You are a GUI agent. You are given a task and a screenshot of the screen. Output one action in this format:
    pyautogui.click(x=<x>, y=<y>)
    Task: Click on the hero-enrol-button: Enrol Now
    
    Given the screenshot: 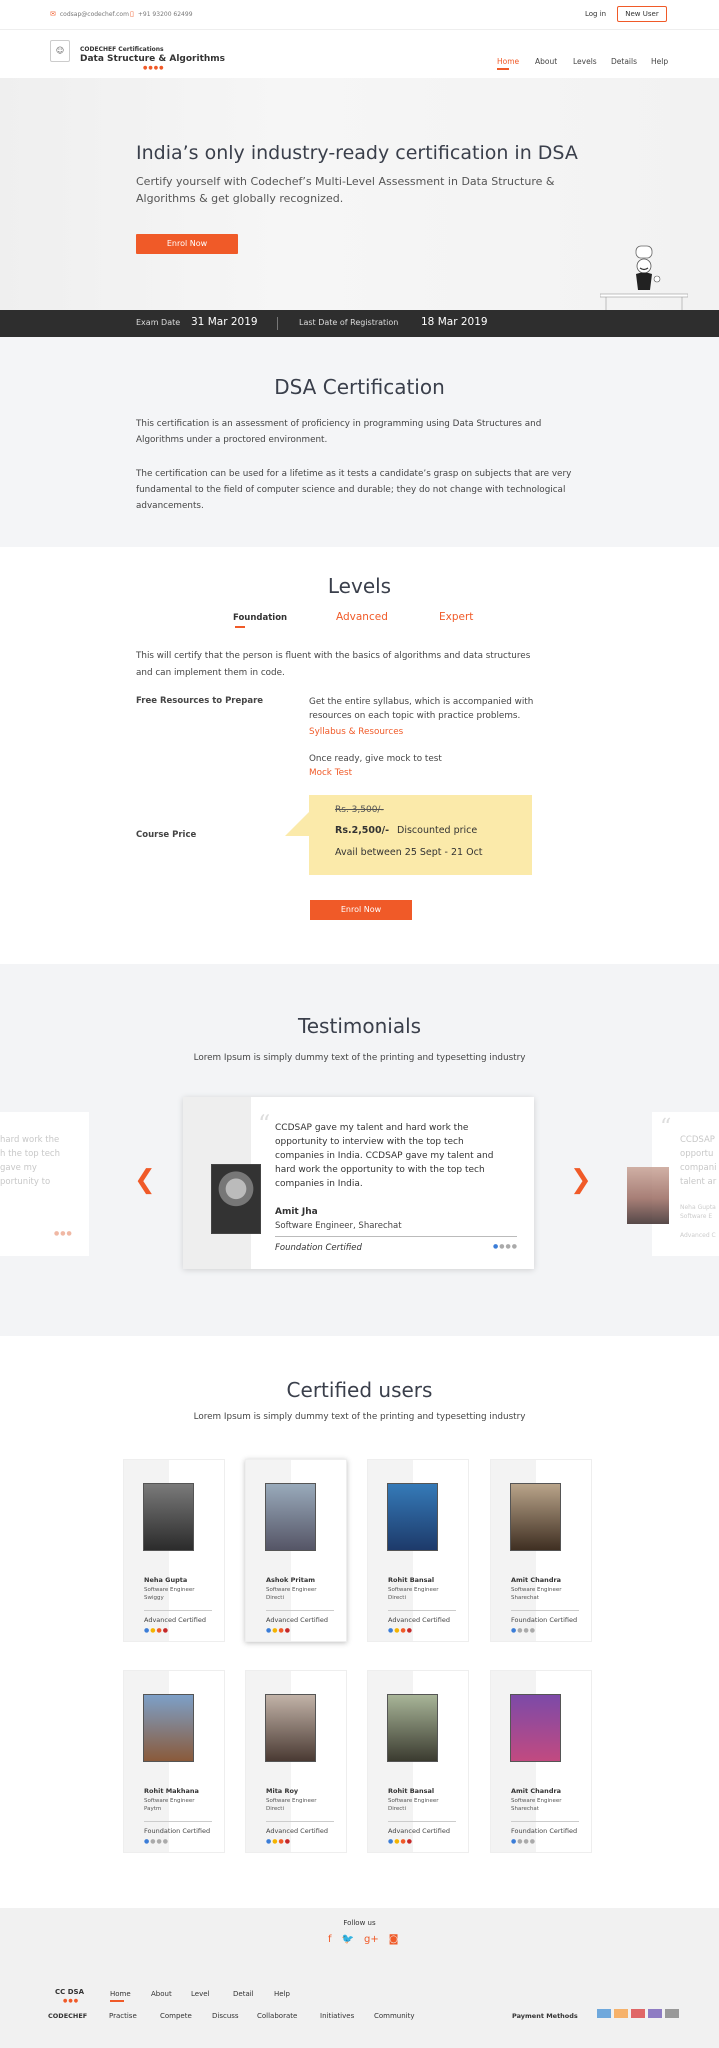 What is the action you would take?
    pyautogui.click(x=187, y=244)
    